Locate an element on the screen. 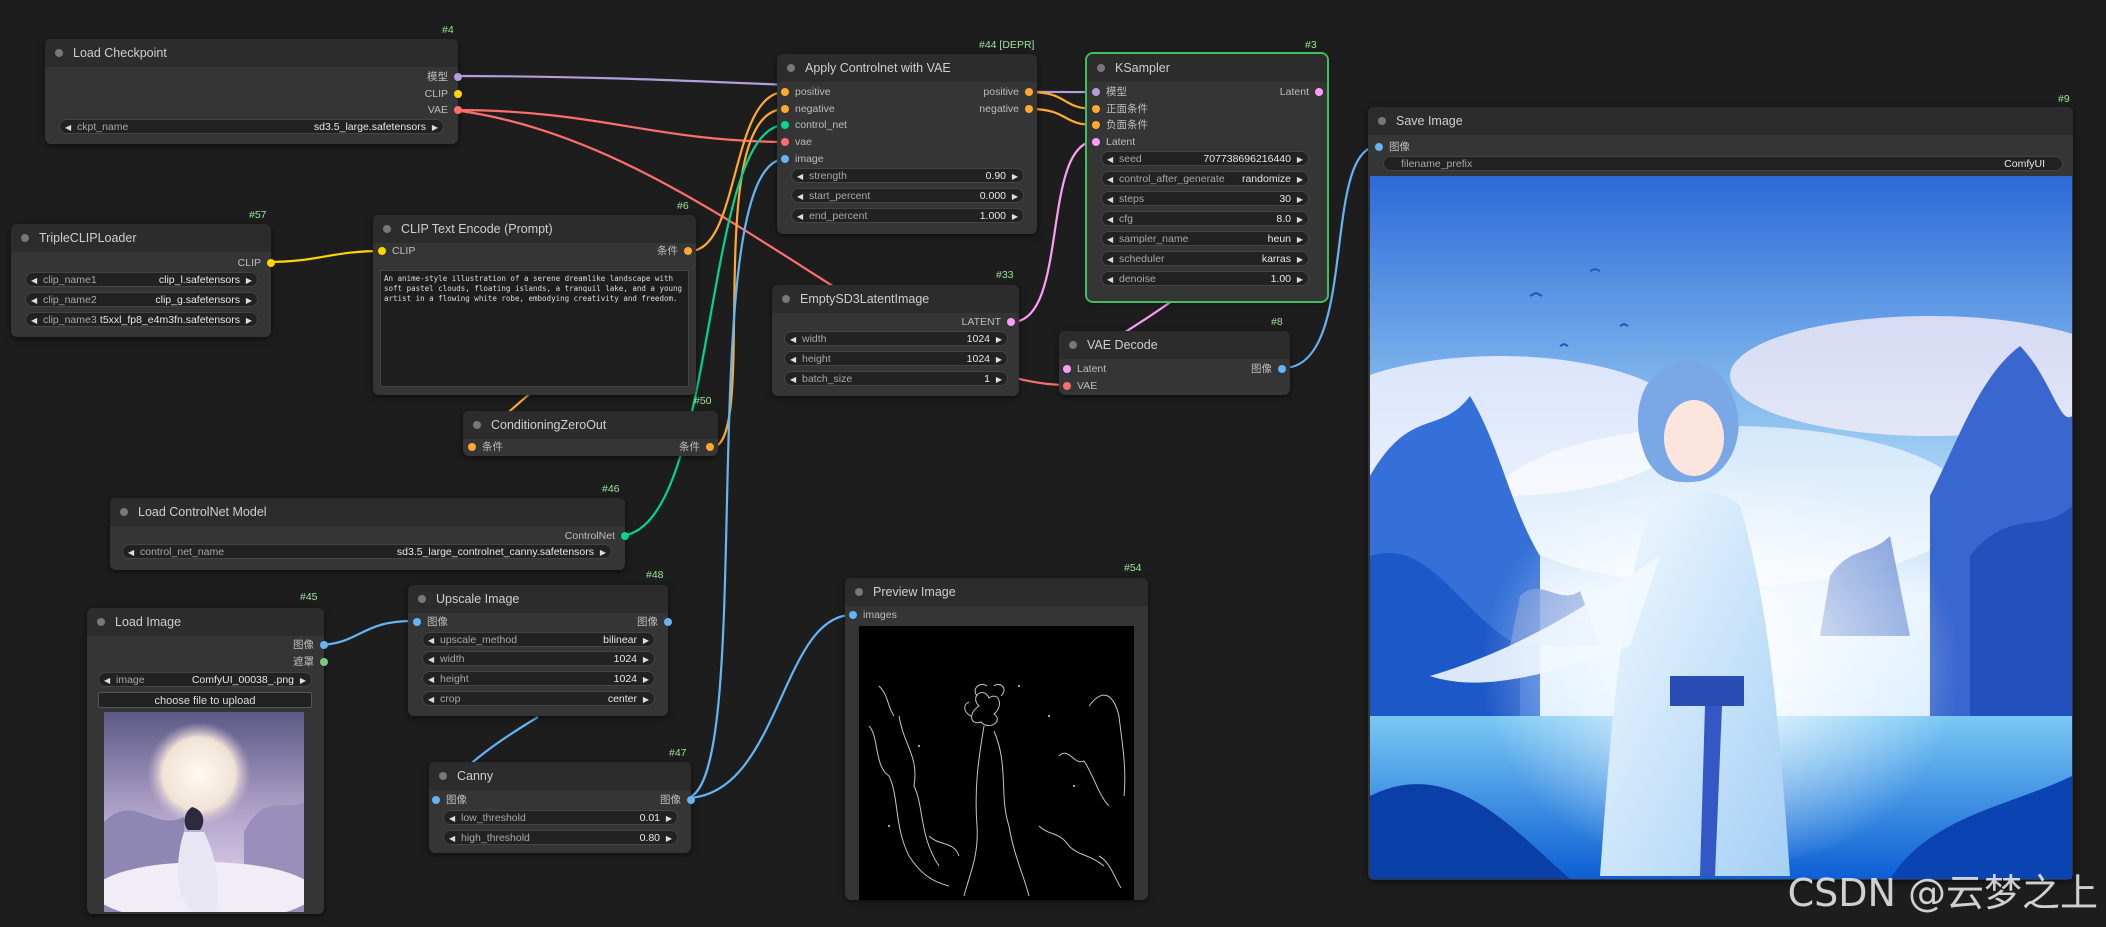 Image resolution: width=2106 pixels, height=927 pixels. node-title: EmptySD3LatentImage is located at coordinates (895, 299).